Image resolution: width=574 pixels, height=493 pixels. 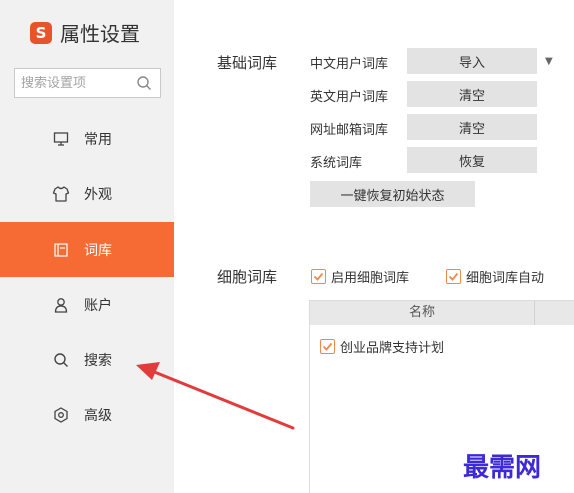 I want to click on sidebar-item-label: 高级, so click(x=98, y=415).